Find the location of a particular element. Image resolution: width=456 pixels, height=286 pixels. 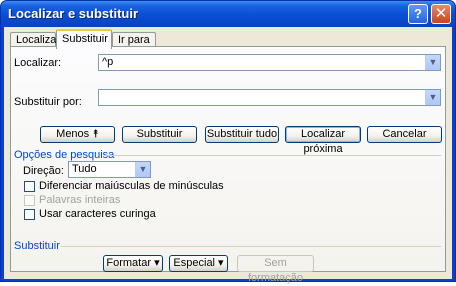

direction-value: Tudo is located at coordinates (84, 169).